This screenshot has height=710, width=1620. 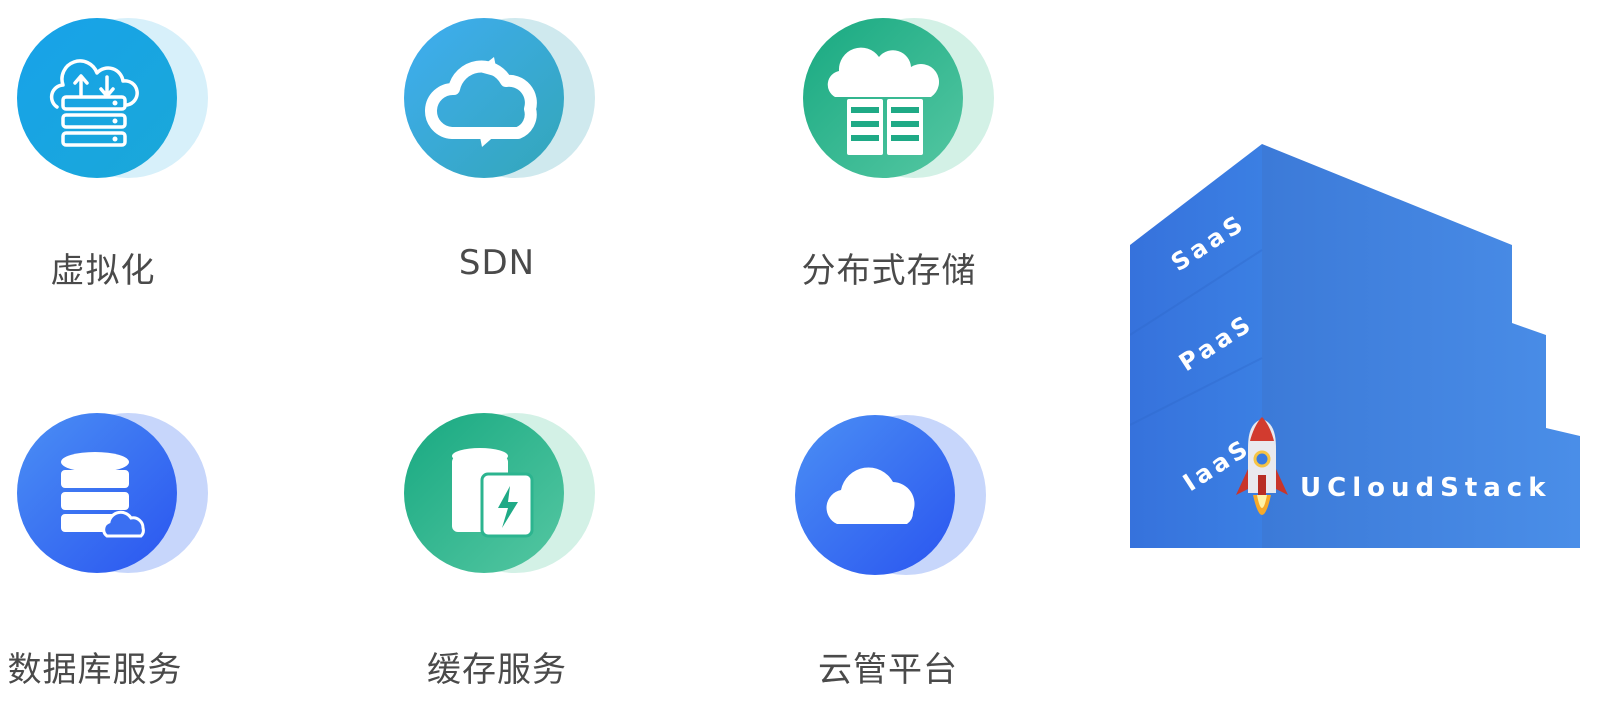 I want to click on feature-sdn: SDN, so click(x=512, y=165).